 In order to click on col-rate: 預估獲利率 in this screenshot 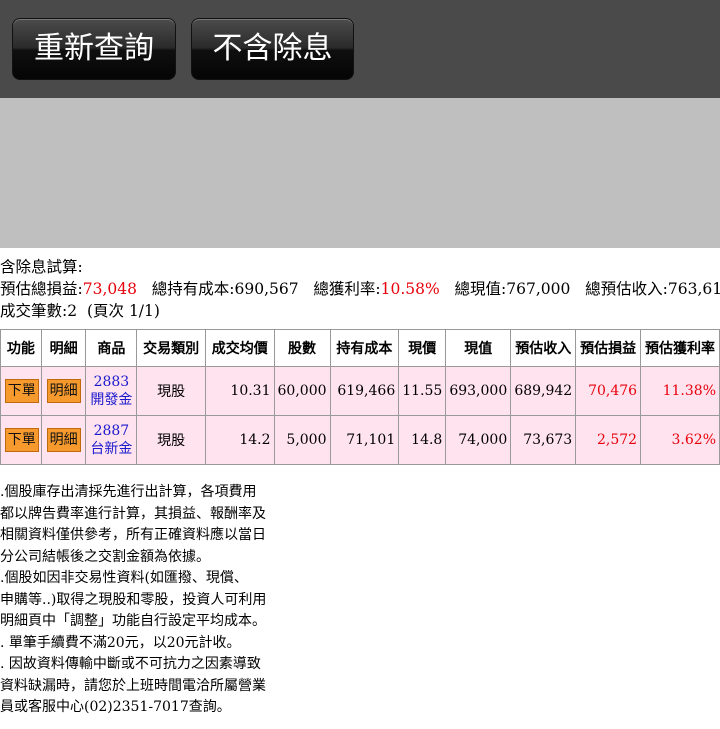, I will do `click(680, 348)`.